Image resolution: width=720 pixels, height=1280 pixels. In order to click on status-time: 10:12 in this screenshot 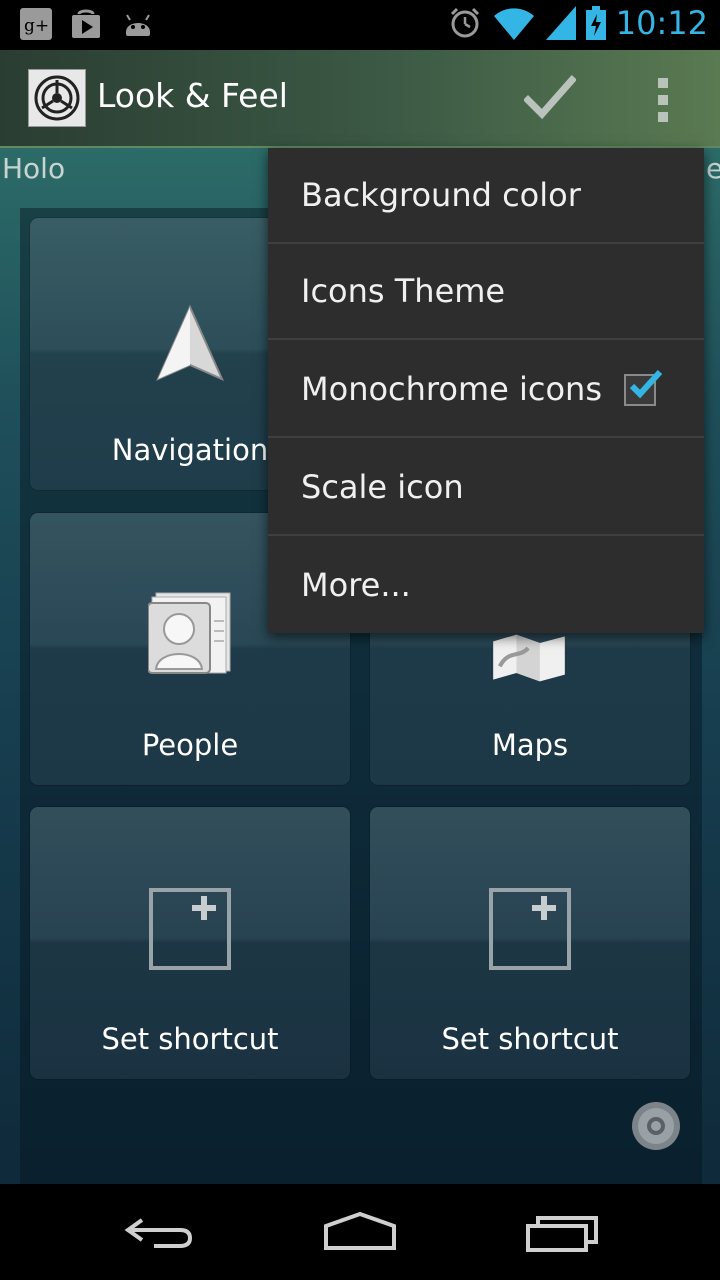, I will do `click(661, 23)`.